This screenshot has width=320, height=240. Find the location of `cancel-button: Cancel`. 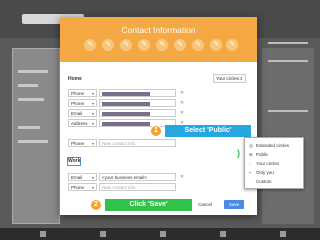

cancel-button: Cancel is located at coordinates (205, 205).